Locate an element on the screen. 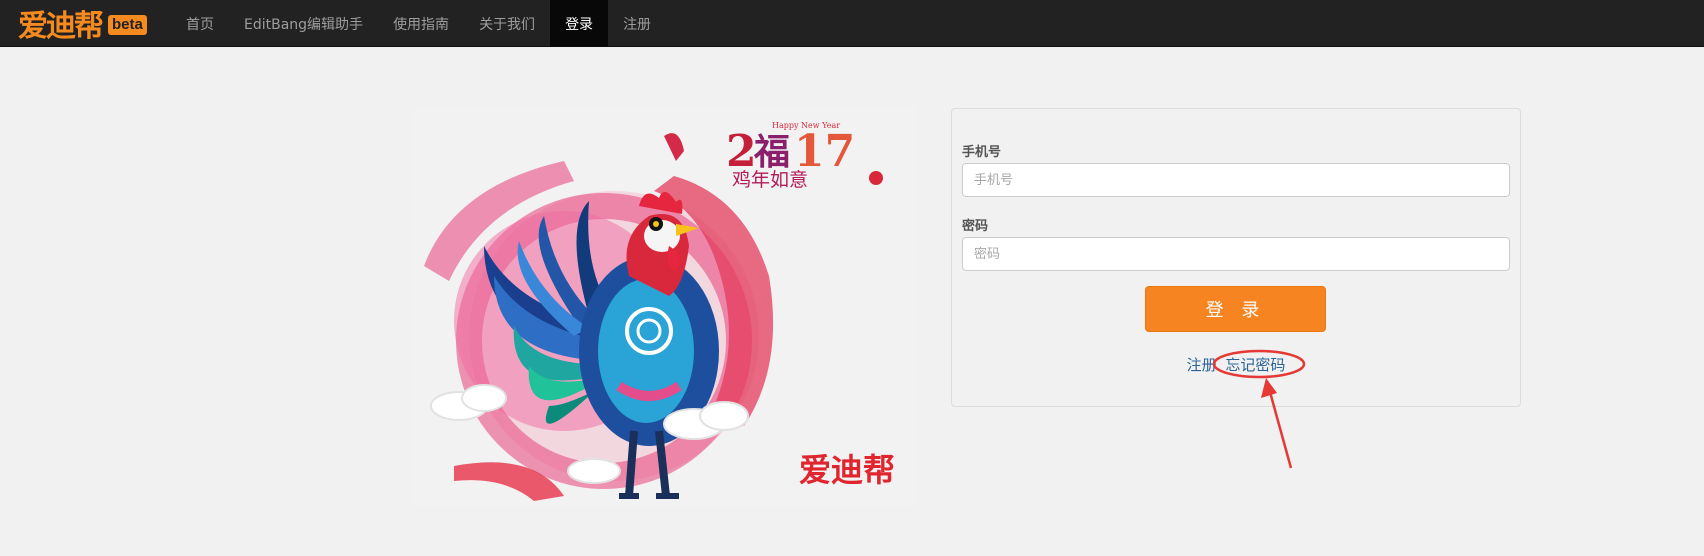 This screenshot has height=556, width=1704. nav-item-login: 登录 is located at coordinates (579, 23).